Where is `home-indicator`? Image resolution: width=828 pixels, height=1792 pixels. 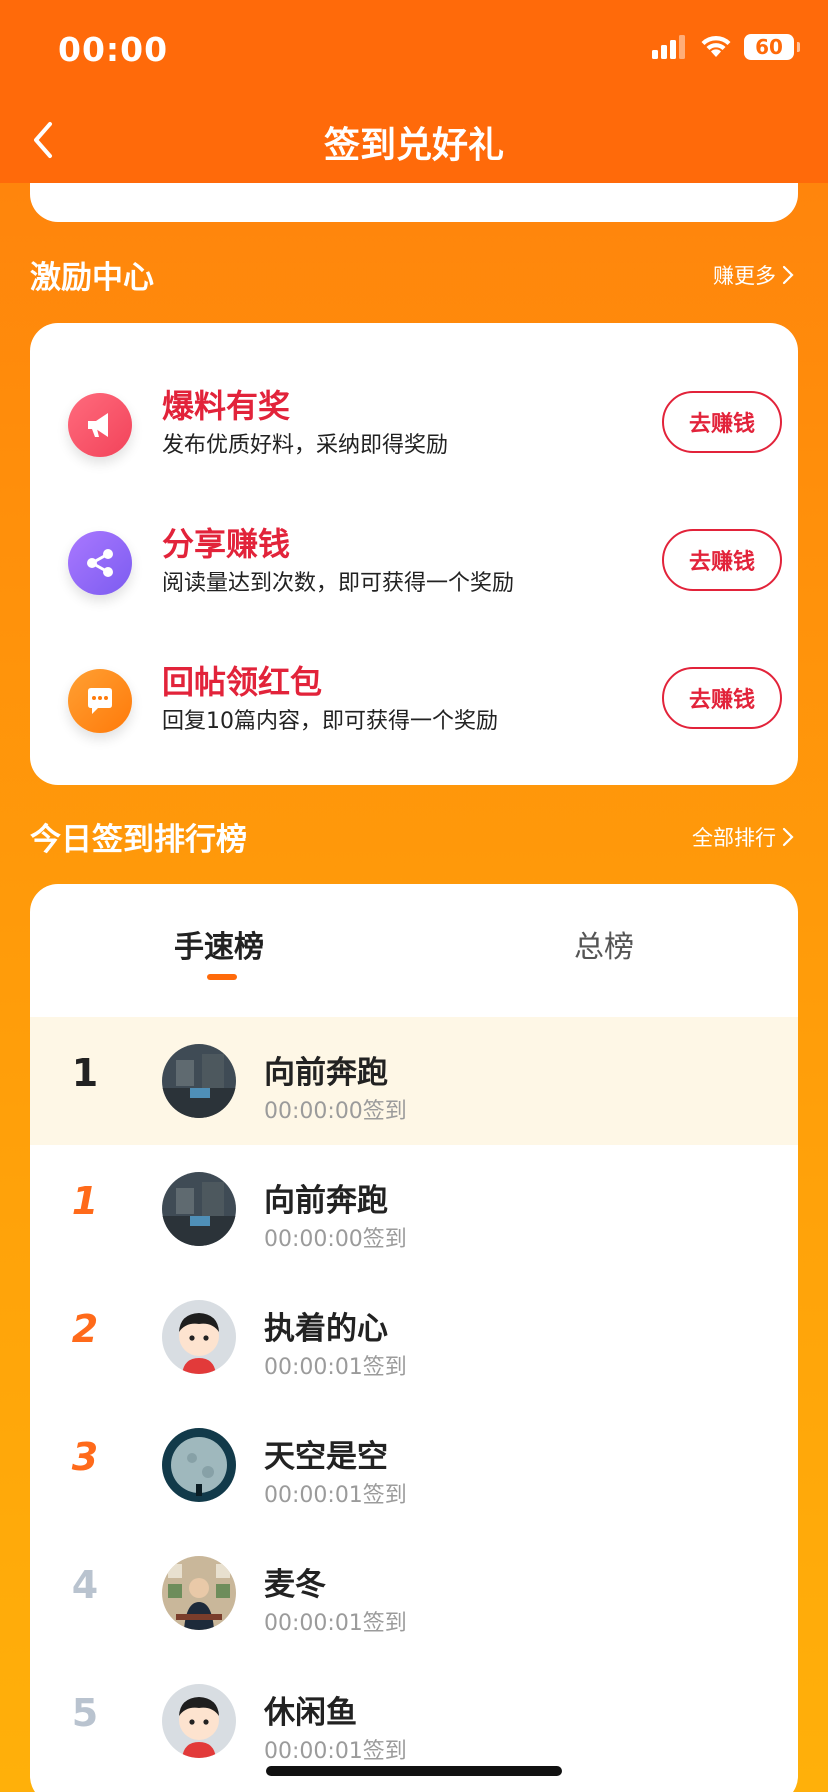
home-indicator is located at coordinates (414, 1771).